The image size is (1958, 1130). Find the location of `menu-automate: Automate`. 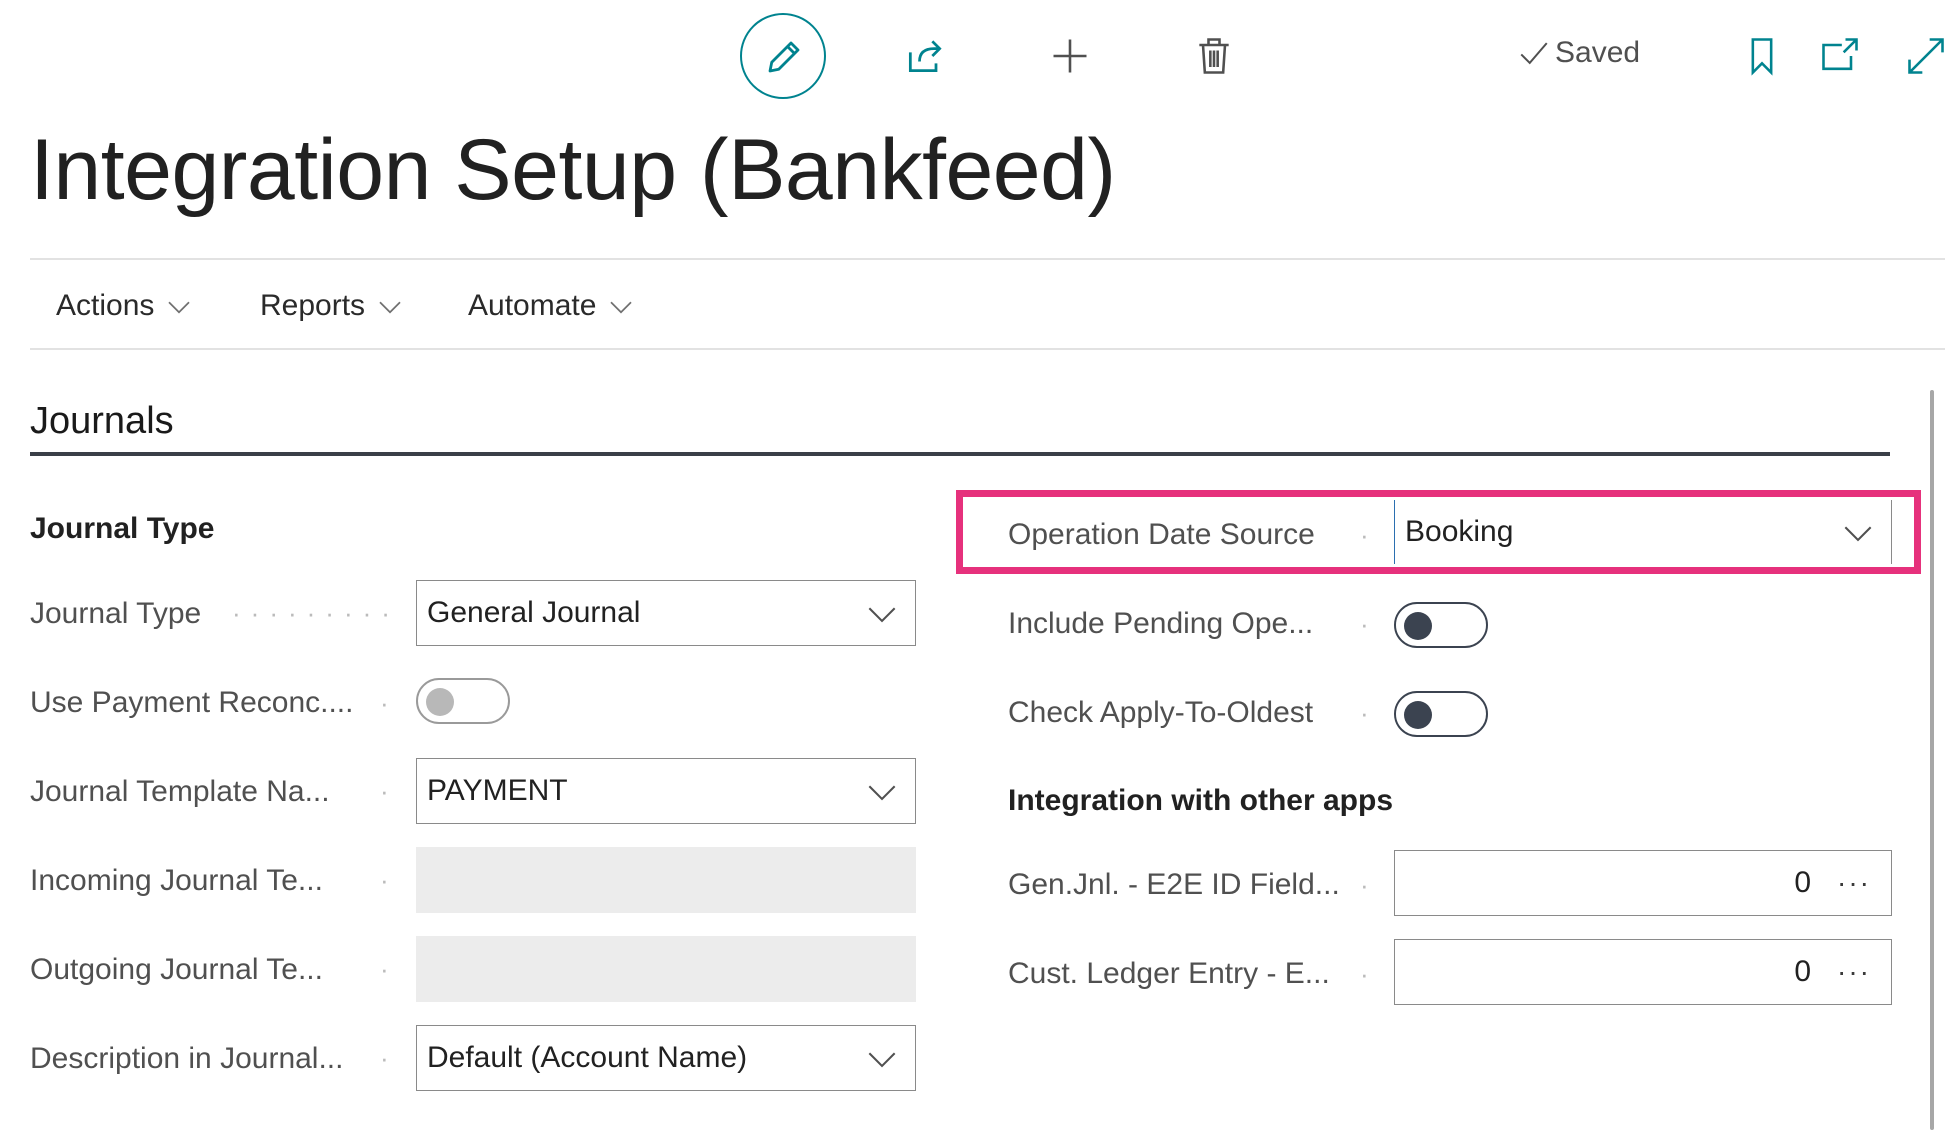

menu-automate: Automate is located at coordinates (552, 306).